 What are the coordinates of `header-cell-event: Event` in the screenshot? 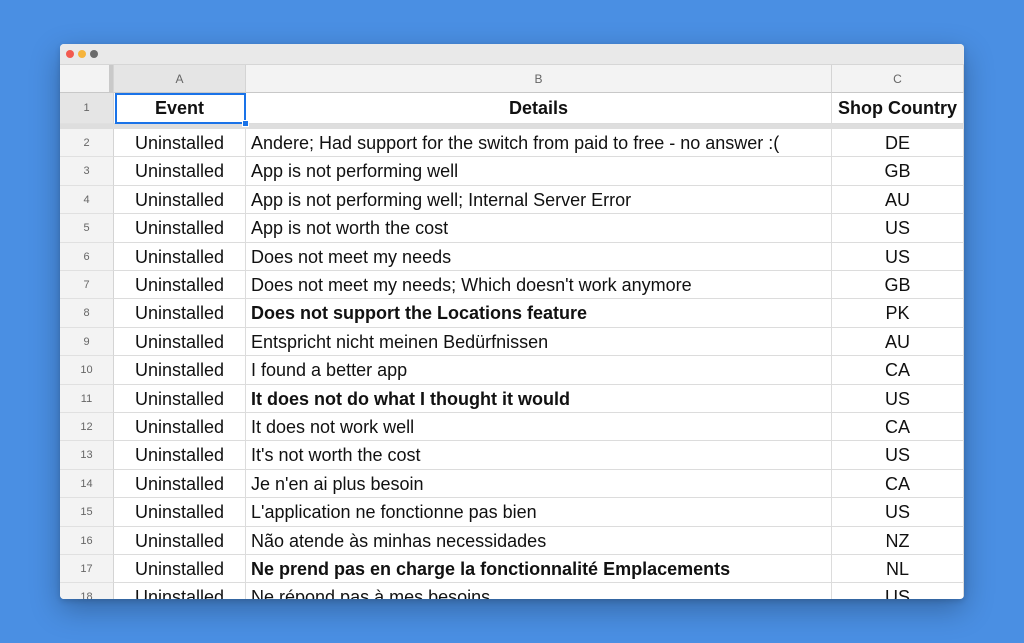 It's located at (180, 108).